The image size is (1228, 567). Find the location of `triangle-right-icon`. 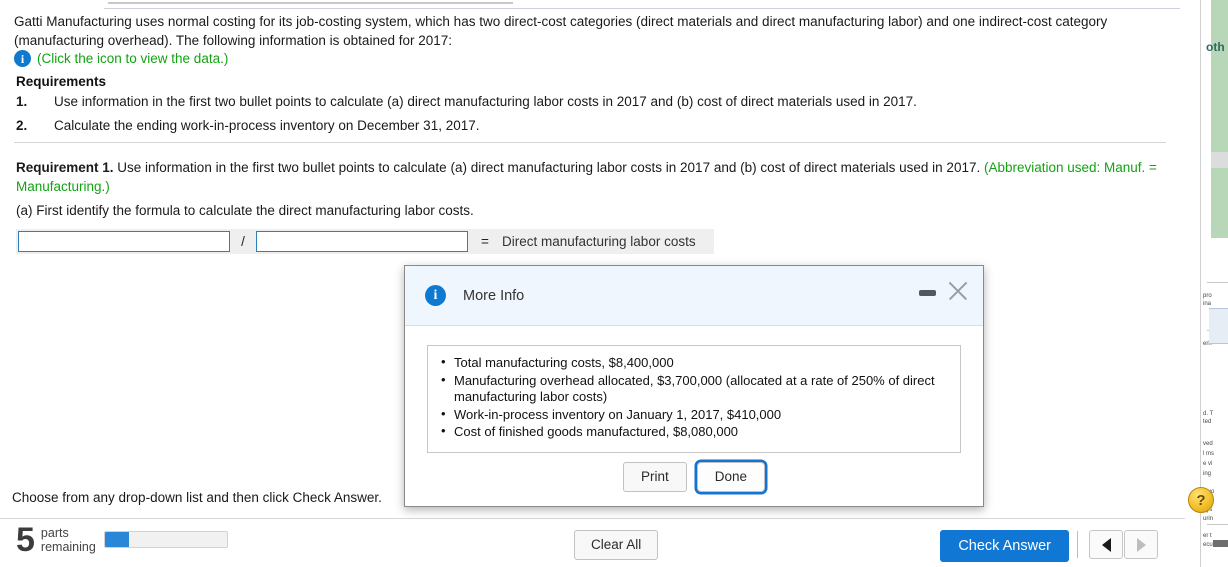

triangle-right-icon is located at coordinates (1141, 544).